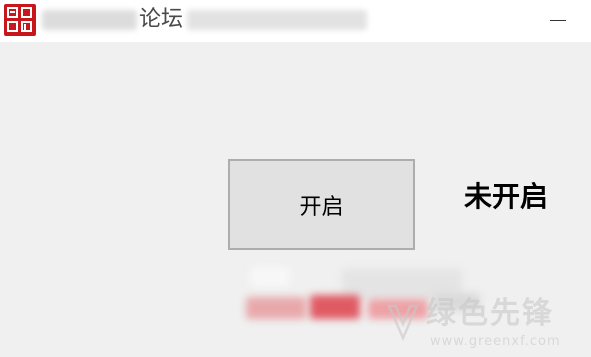  What do you see at coordinates (20, 20) in the screenshot?
I see `red-seal-icon` at bounding box center [20, 20].